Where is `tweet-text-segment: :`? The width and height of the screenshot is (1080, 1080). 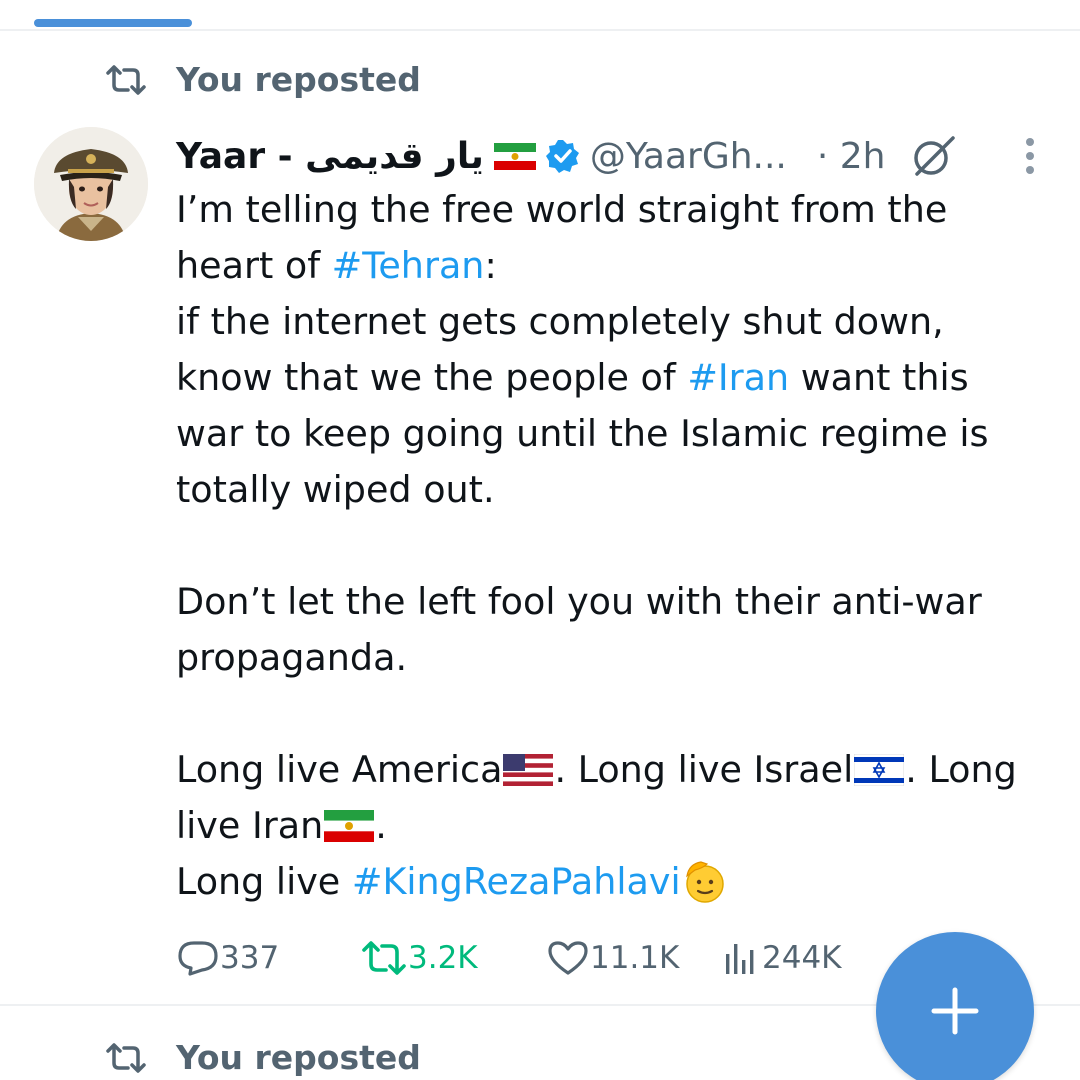
tweet-text-segment: : is located at coordinates (490, 265).